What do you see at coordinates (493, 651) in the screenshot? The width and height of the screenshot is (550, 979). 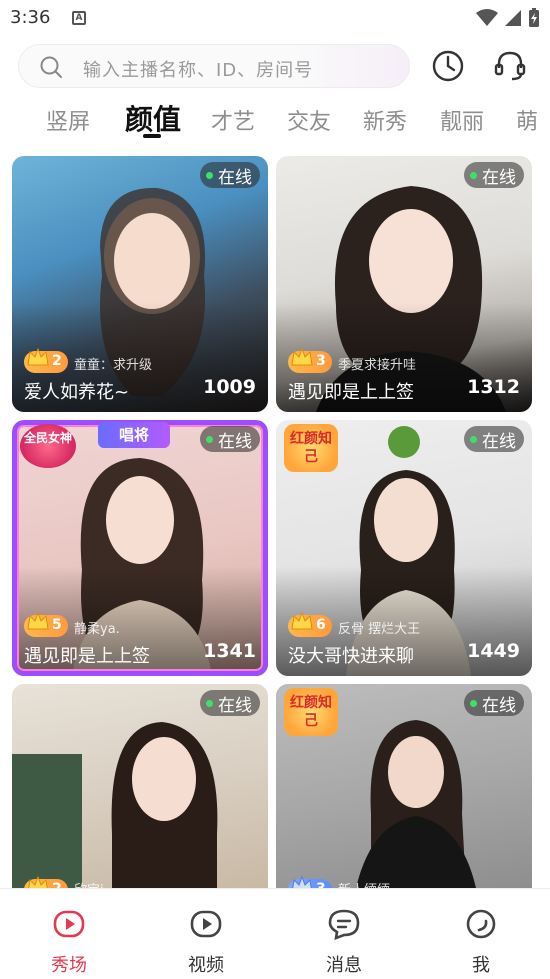 I see `viewer-count: 1449` at bounding box center [493, 651].